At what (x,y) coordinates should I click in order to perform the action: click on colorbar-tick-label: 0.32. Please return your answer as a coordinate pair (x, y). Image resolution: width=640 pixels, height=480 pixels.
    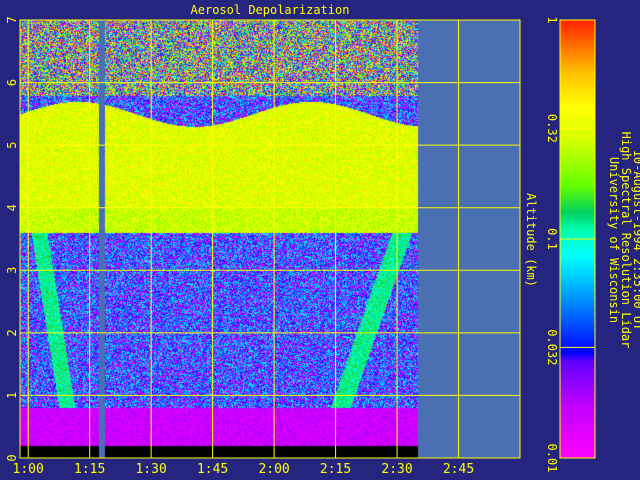
    Looking at the image, I should click on (552, 128).